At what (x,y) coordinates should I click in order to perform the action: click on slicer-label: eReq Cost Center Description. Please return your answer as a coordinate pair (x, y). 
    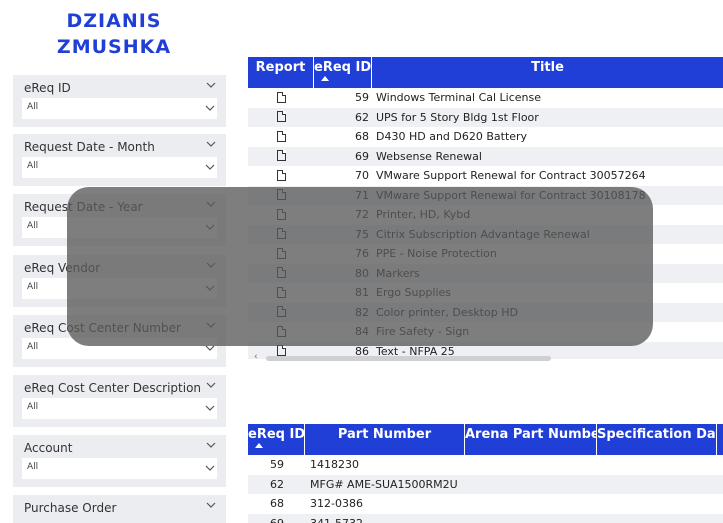
    Looking at the image, I should click on (113, 388).